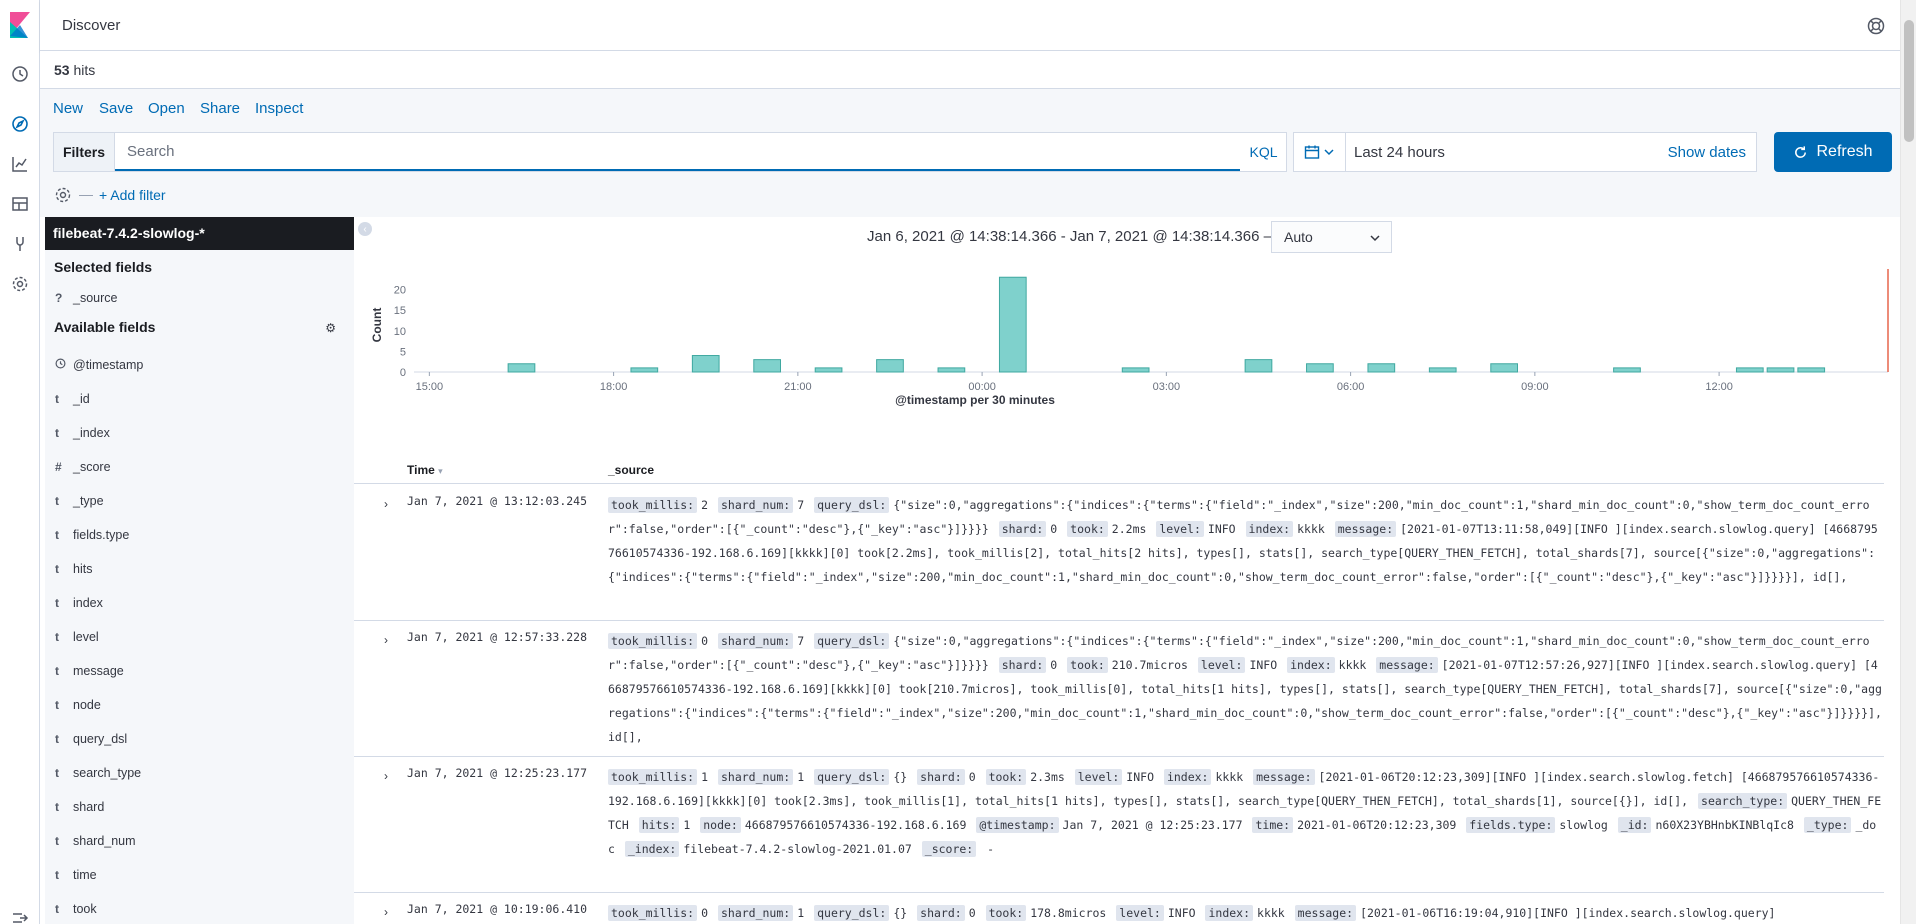 The width and height of the screenshot is (1916, 924). Describe the element at coordinates (440, 471) in the screenshot. I see `sort-arrow-icon: ▾` at that location.